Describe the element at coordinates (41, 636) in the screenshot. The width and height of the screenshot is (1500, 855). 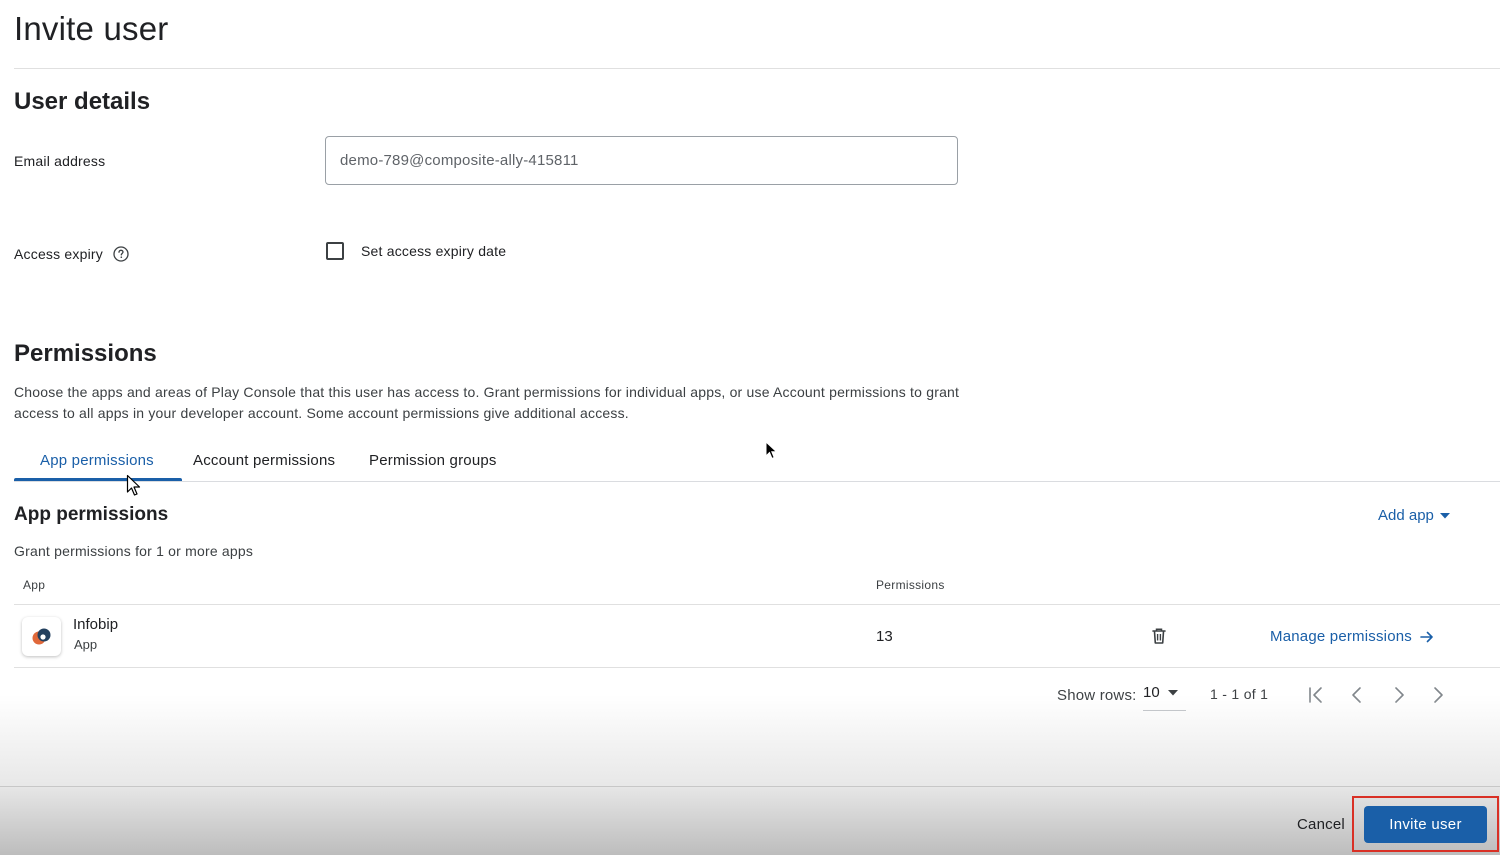
I see `infobip-app-icon` at that location.